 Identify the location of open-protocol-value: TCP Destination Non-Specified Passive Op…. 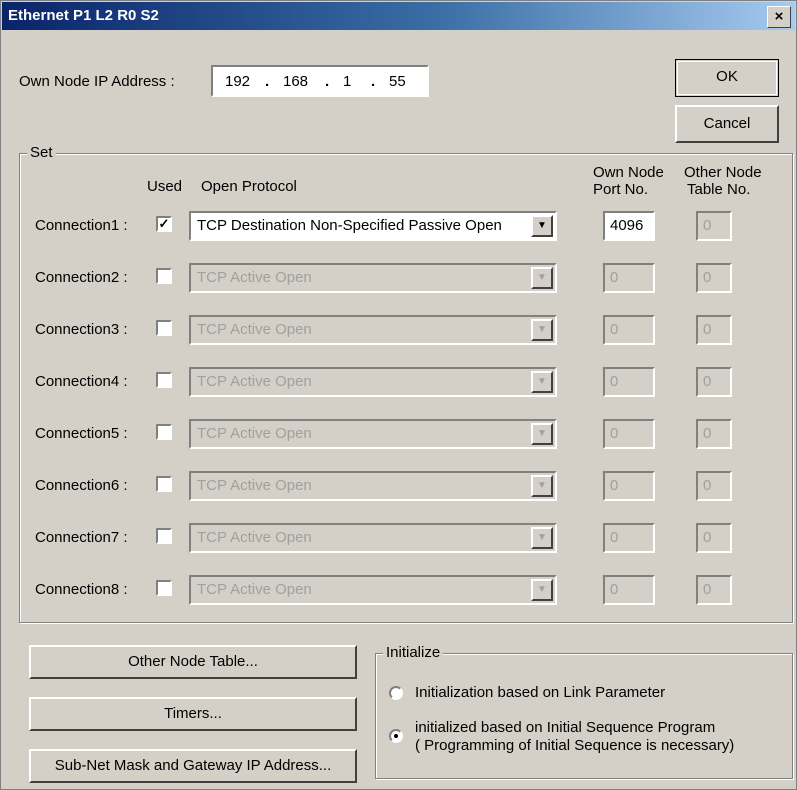
(349, 225).